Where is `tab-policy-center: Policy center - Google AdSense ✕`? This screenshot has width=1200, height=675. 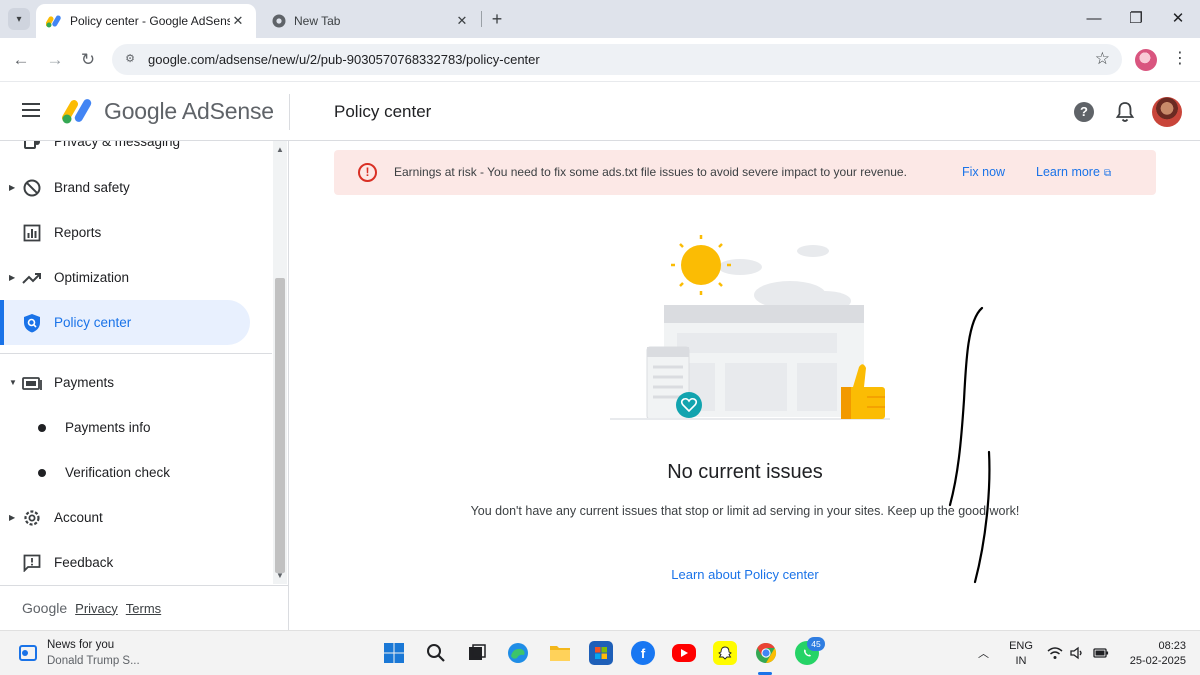 tab-policy-center: Policy center - Google AdSense ✕ is located at coordinates (146, 21).